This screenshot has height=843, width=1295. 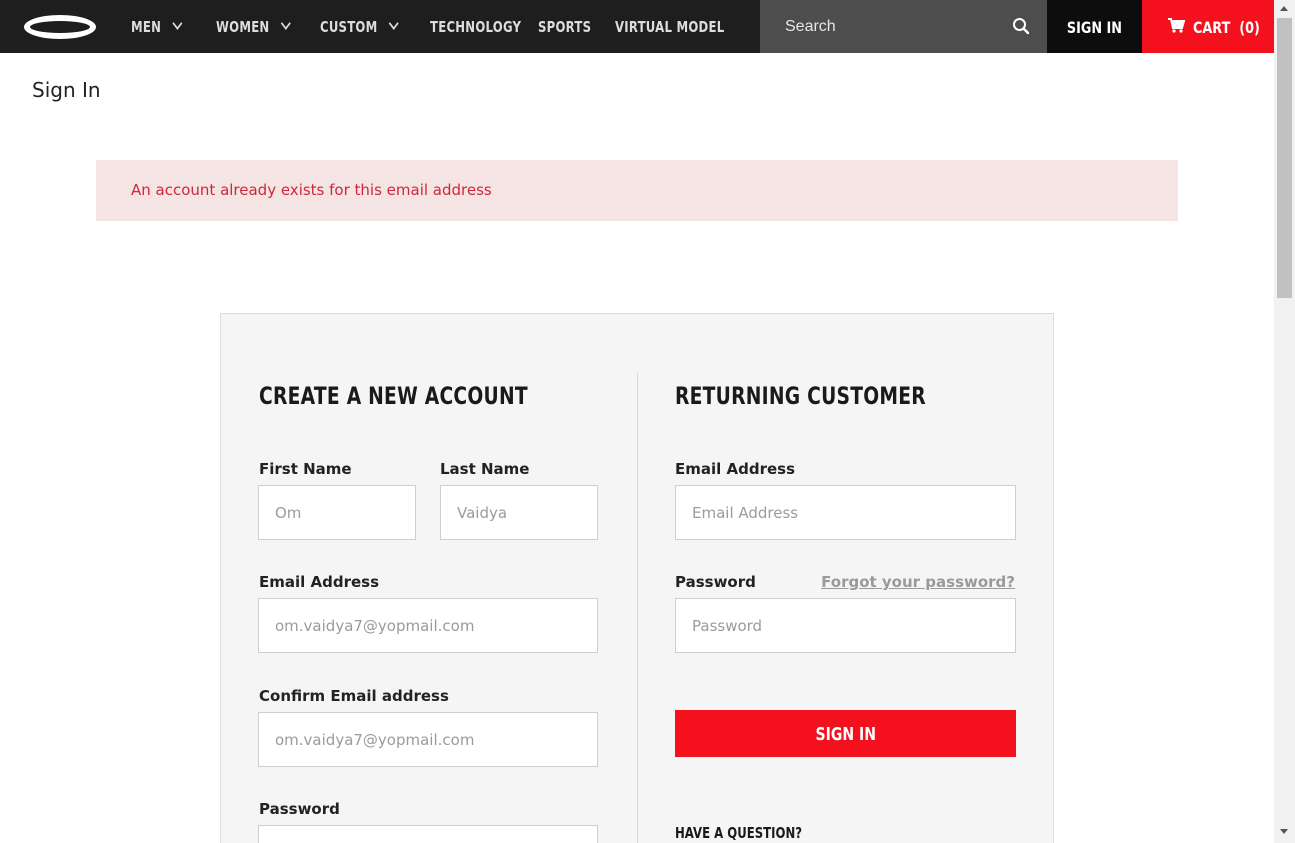 I want to click on nav-item-women: WOMEN, so click(x=253, y=26).